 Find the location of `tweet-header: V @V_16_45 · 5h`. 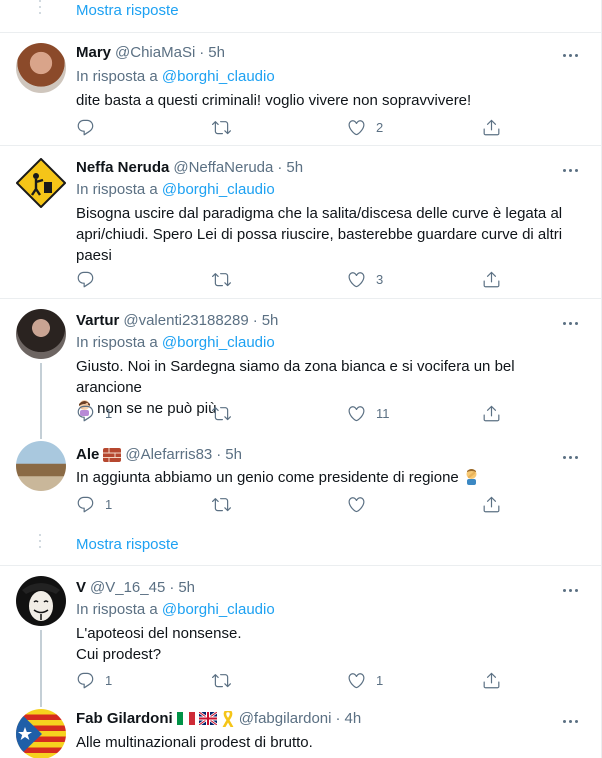

tweet-header: V @V_16_45 · 5h is located at coordinates (135, 587).